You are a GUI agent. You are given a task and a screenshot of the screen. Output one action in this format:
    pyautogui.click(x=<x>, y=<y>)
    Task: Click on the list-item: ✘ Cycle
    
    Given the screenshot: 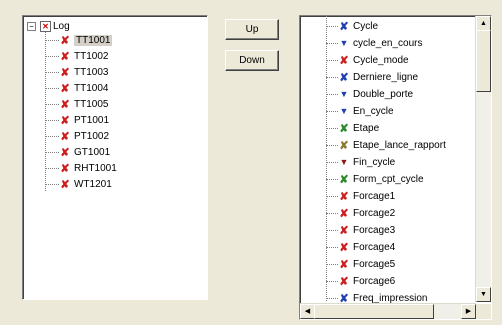 What is the action you would take?
    pyautogui.click(x=358, y=26)
    